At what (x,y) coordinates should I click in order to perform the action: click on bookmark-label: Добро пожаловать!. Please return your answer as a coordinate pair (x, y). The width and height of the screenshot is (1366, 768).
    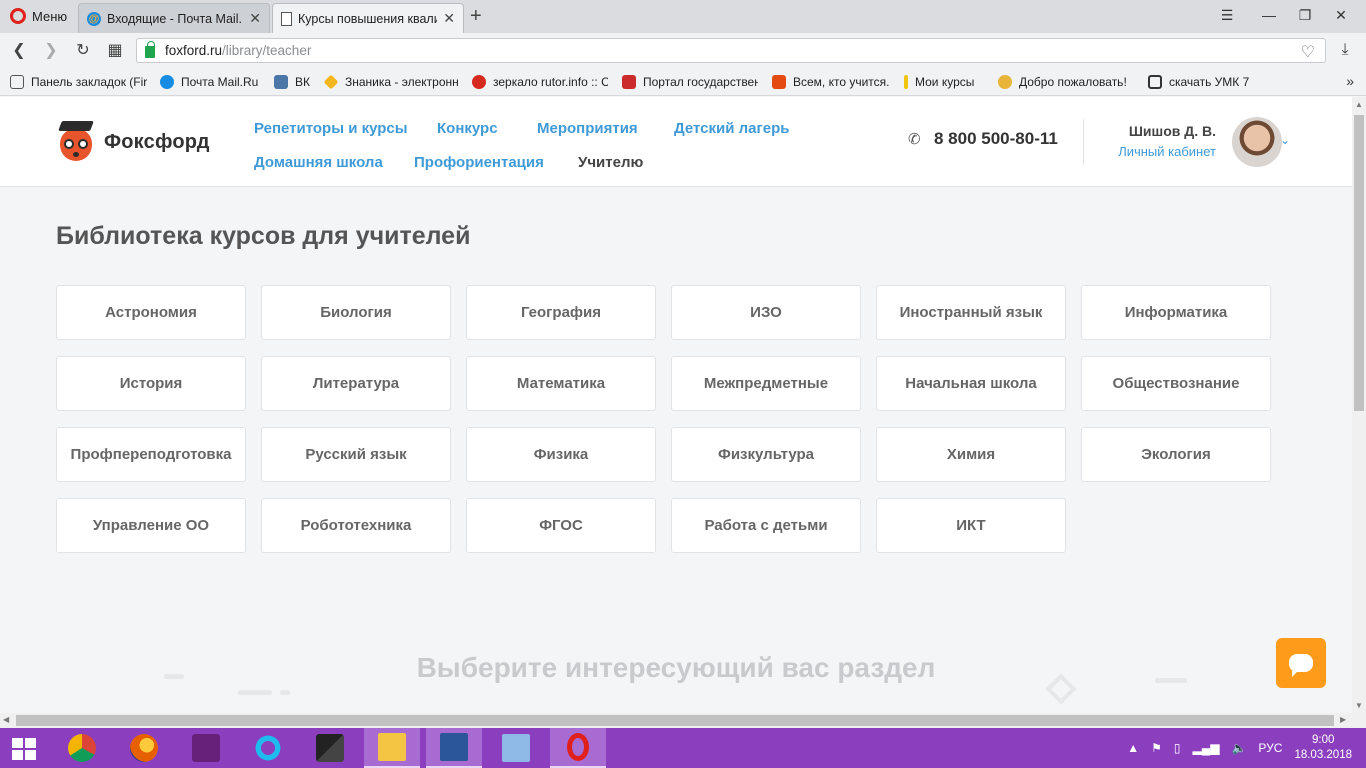
    Looking at the image, I should click on (1073, 82).